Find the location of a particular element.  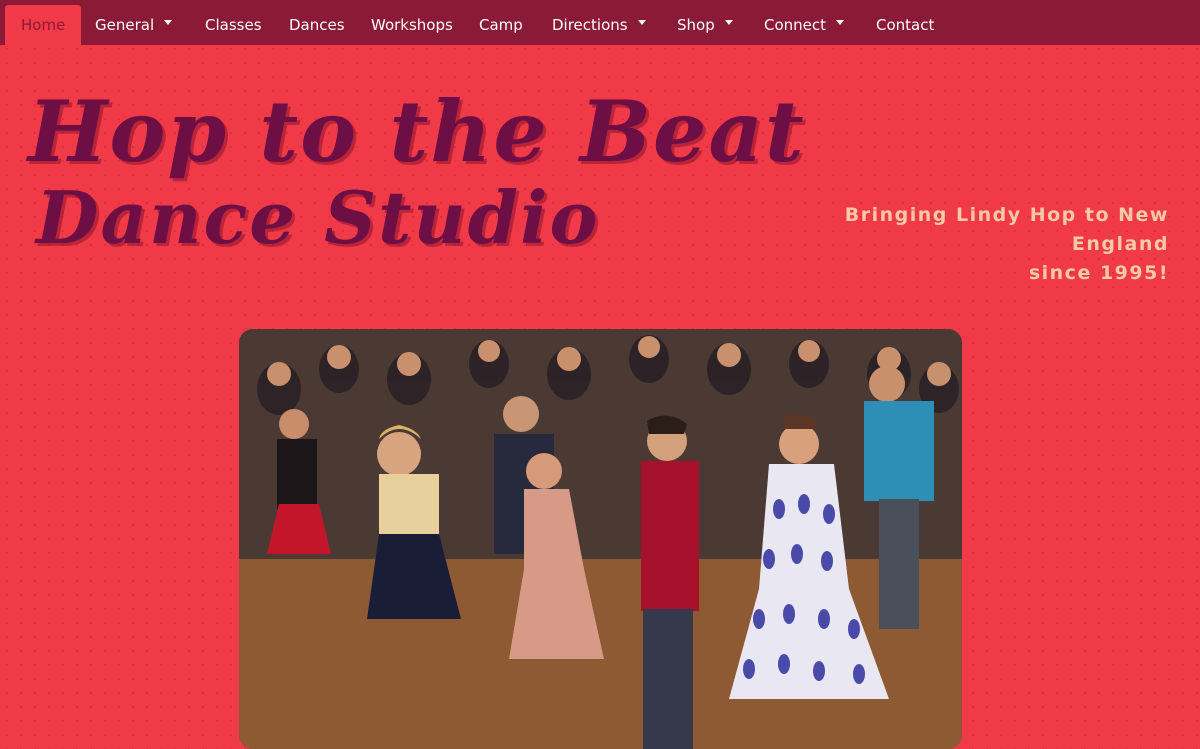

nav-directions-label: Directions is located at coordinates (590, 25).